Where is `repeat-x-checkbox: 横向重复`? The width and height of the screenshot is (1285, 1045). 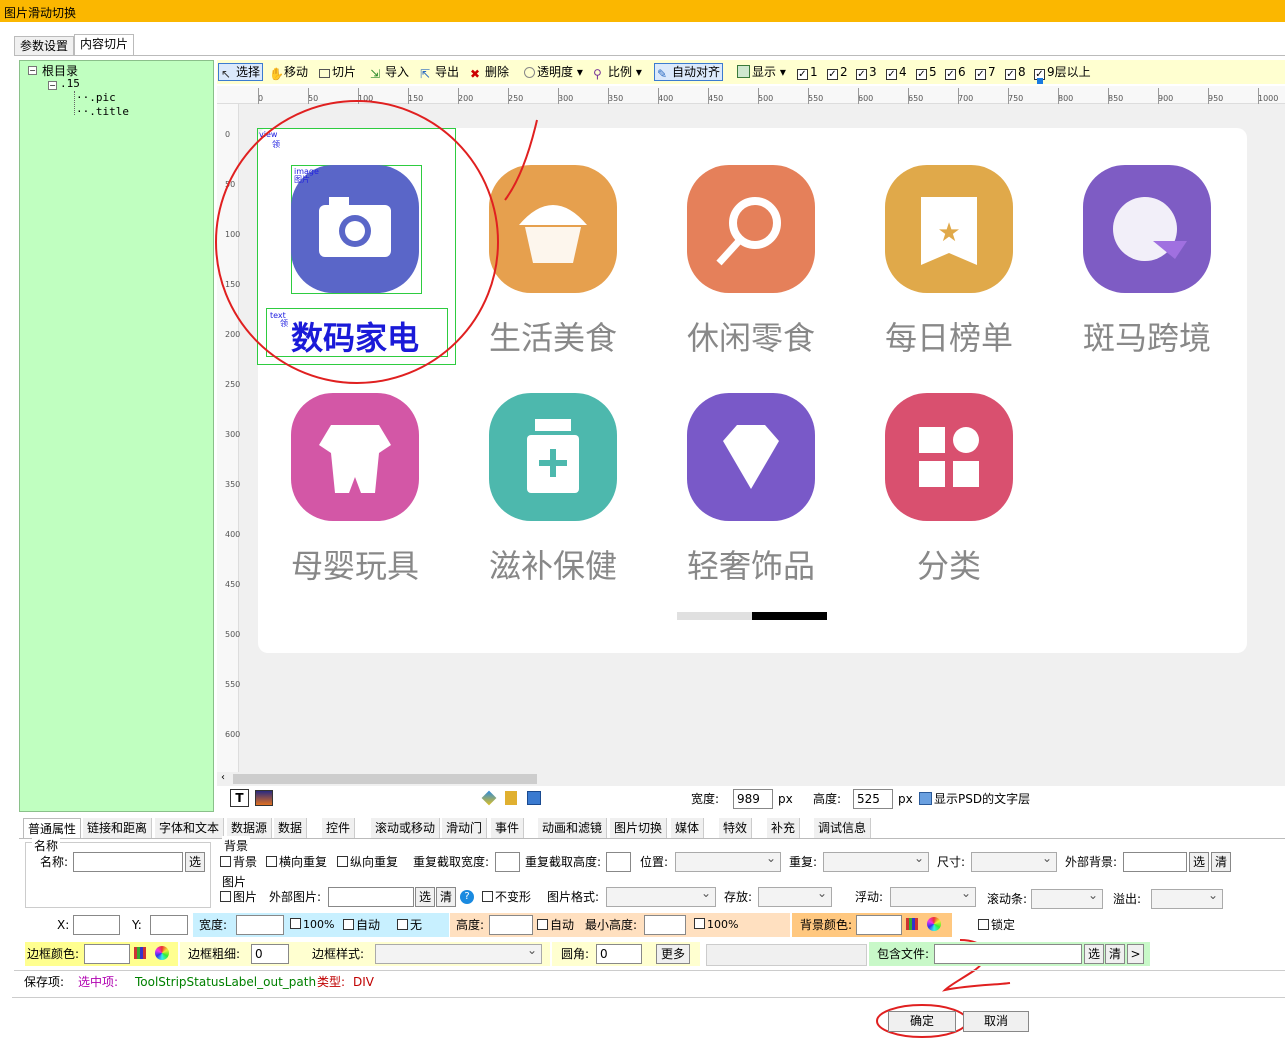
repeat-x-checkbox: 横向重复 is located at coordinates (296, 862).